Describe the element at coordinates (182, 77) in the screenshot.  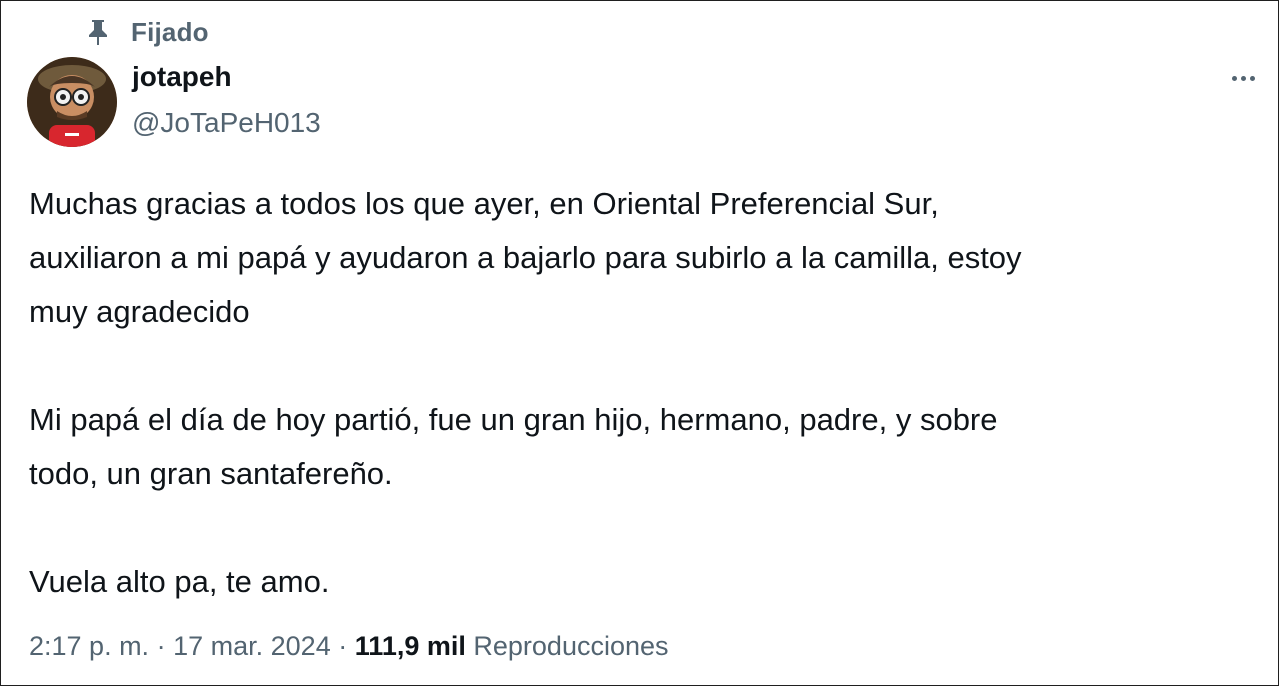
I see `author-name: jotapeh` at that location.